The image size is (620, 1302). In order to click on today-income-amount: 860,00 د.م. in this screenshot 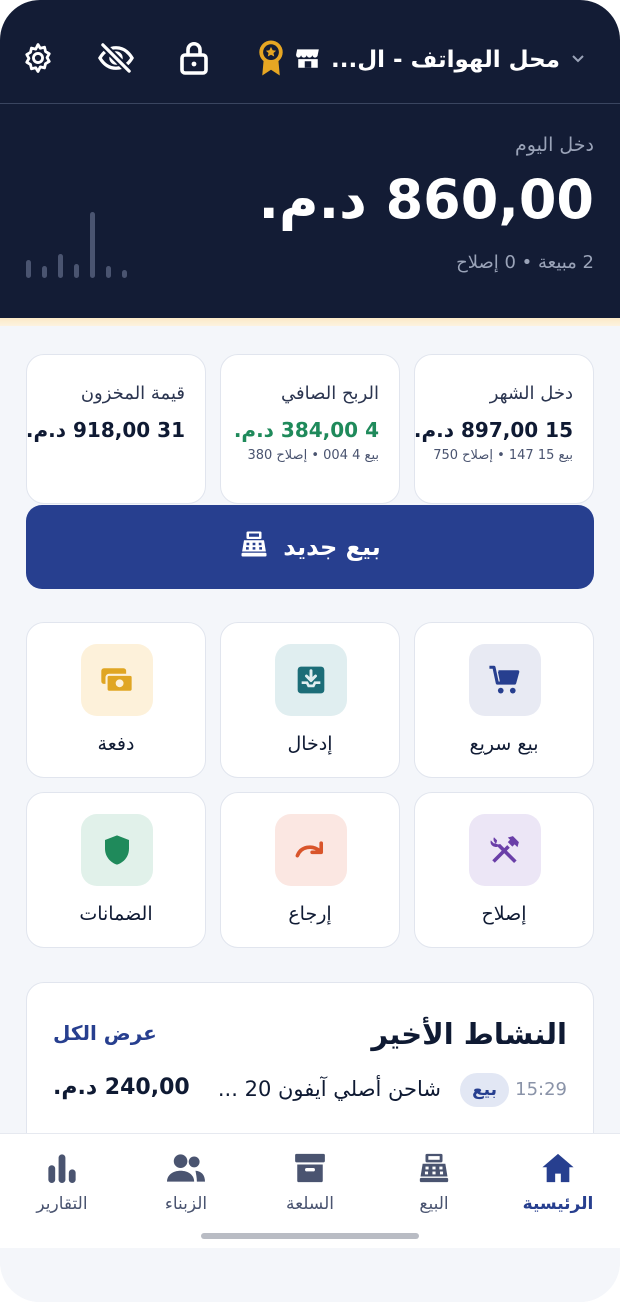, I will do `click(426, 199)`.